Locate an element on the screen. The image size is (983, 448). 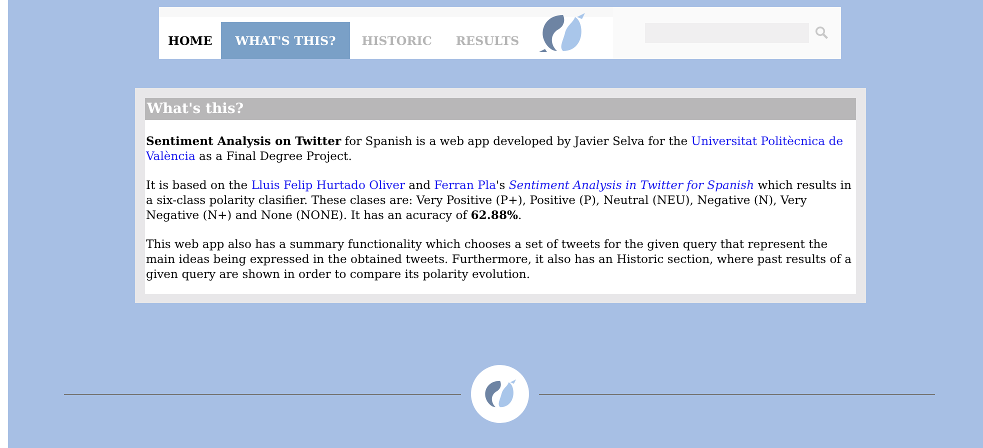
paragraph: This web app also has a summary functionality which chooses a set of tweets for the given query that represent the main ideas being expressed in the obtained tweets. Furthermore, it also has an Historic section, where past results of a given query are shown in order to compare its polarity evolution. is located at coordinates (499, 259).